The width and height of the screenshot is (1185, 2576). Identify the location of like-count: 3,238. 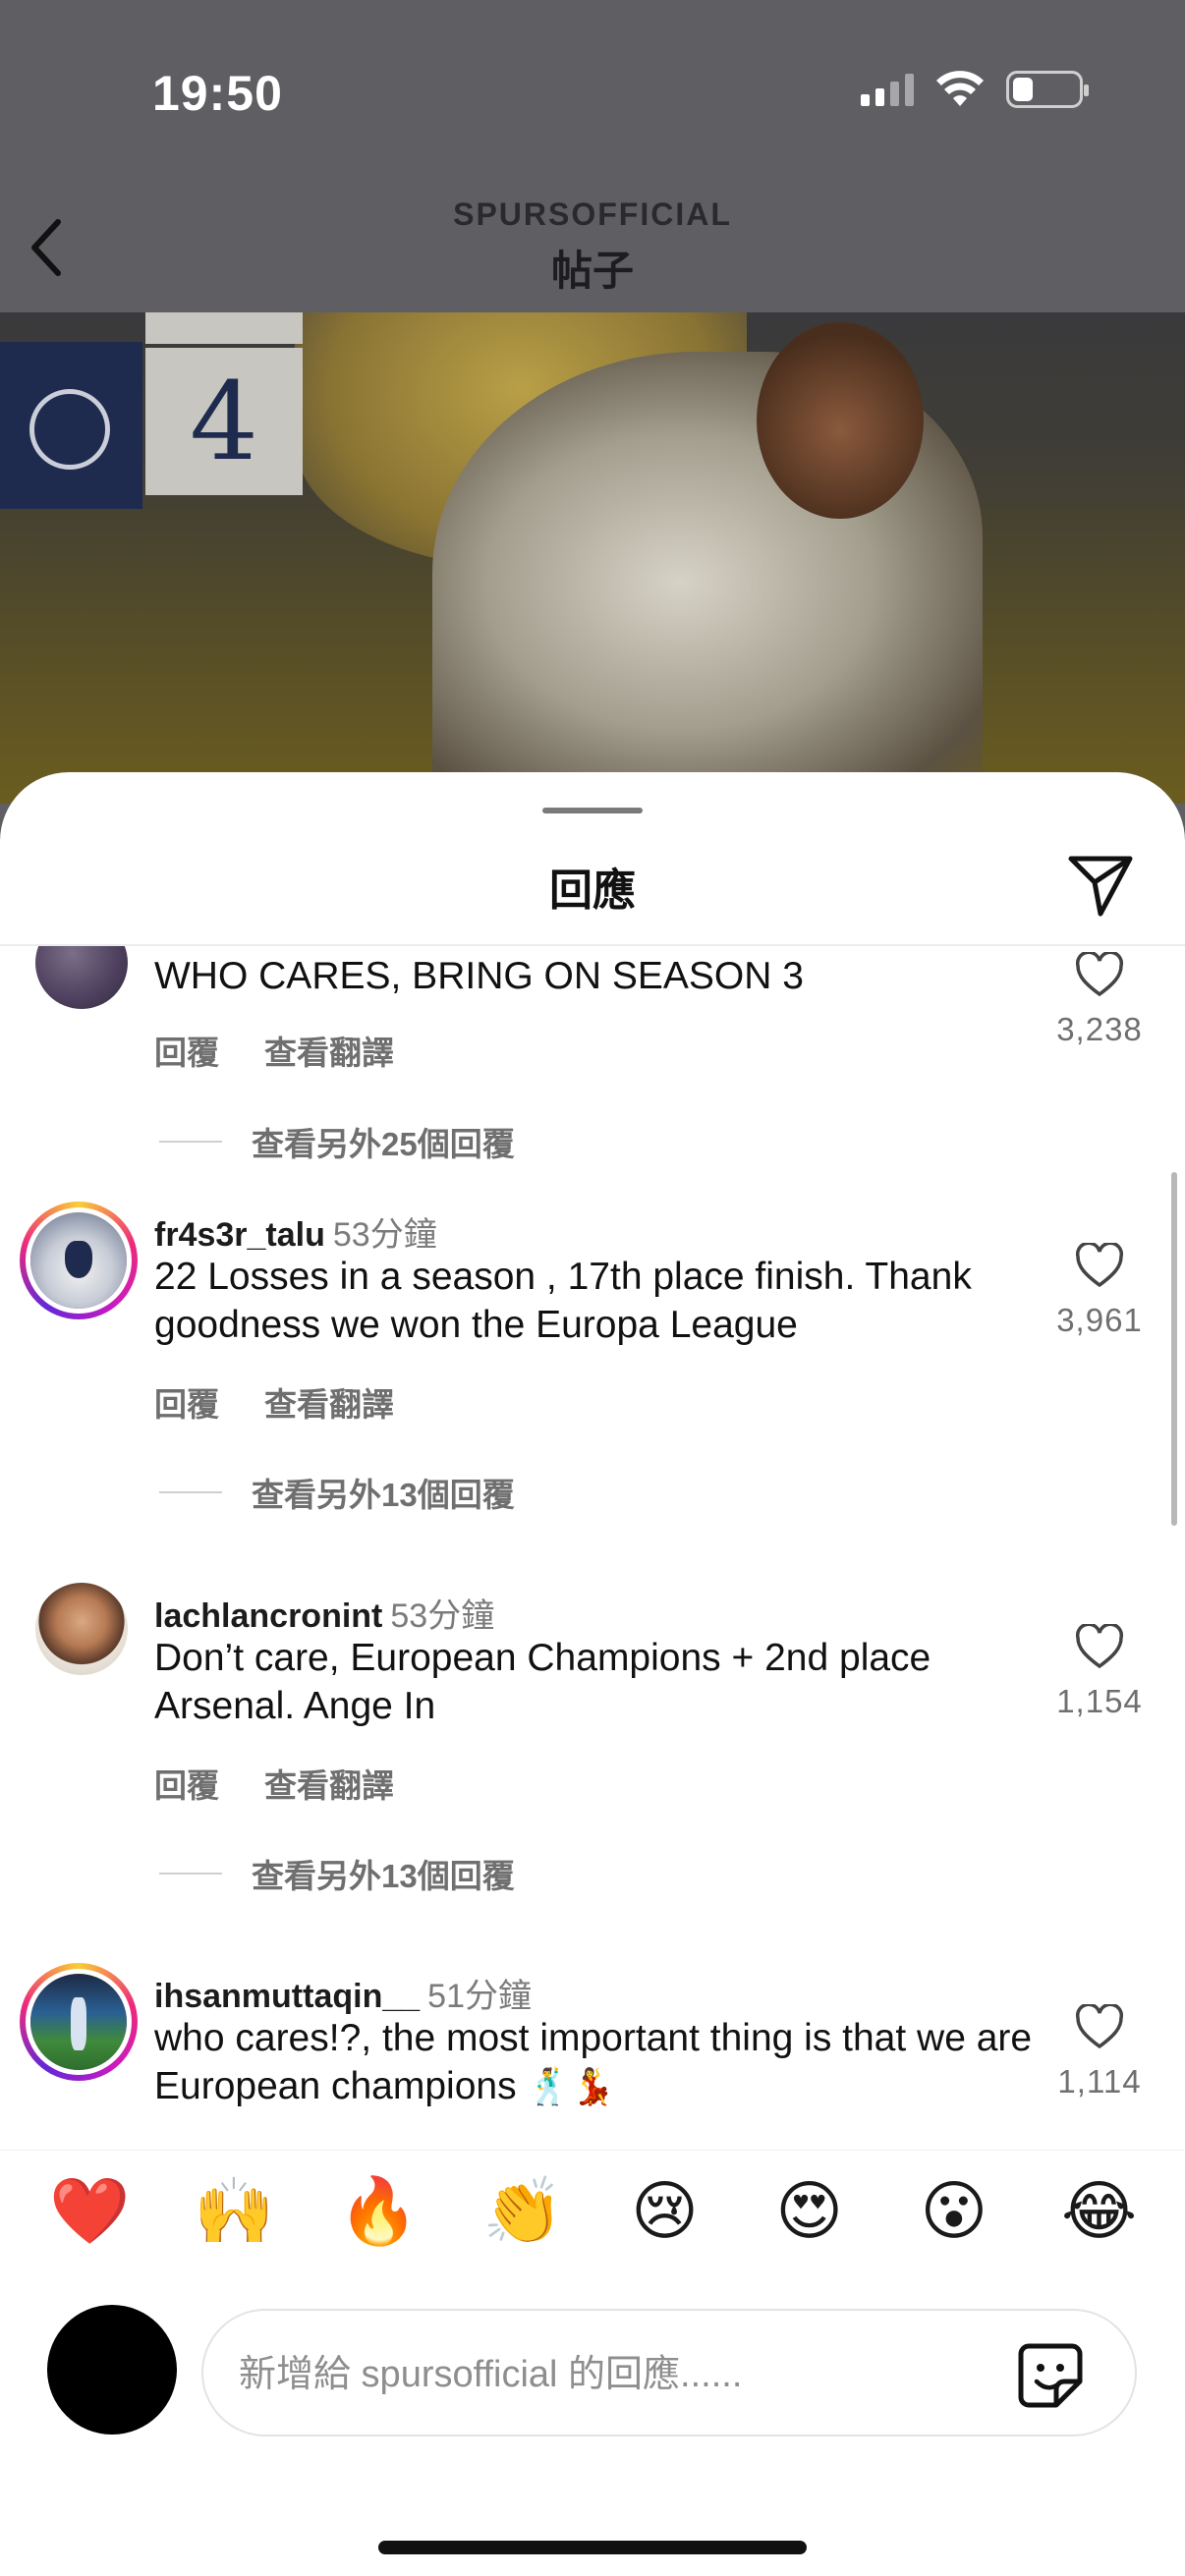
(1100, 1029).